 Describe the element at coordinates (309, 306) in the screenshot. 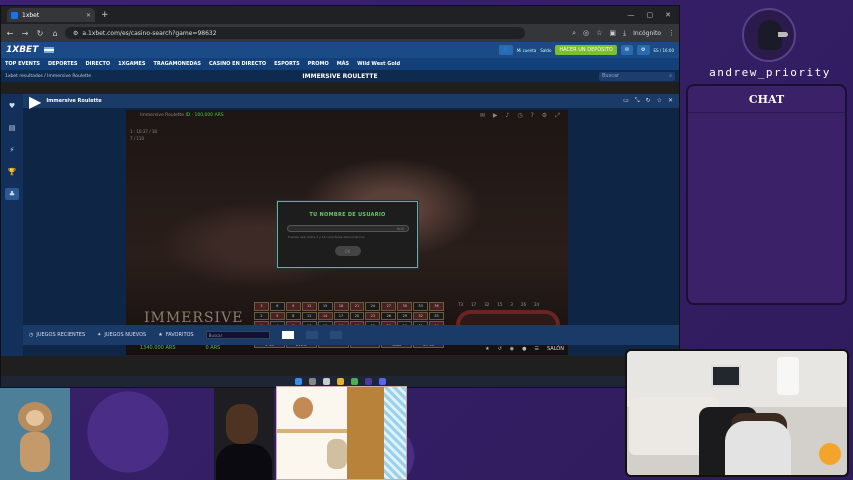

I see `roulette-number-cell: 12` at that location.